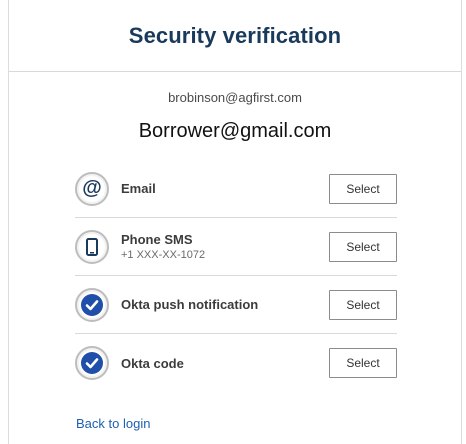 Image resolution: width=466 pixels, height=444 pixels. I want to click on factor-email: @ Email Select, so click(236, 189).